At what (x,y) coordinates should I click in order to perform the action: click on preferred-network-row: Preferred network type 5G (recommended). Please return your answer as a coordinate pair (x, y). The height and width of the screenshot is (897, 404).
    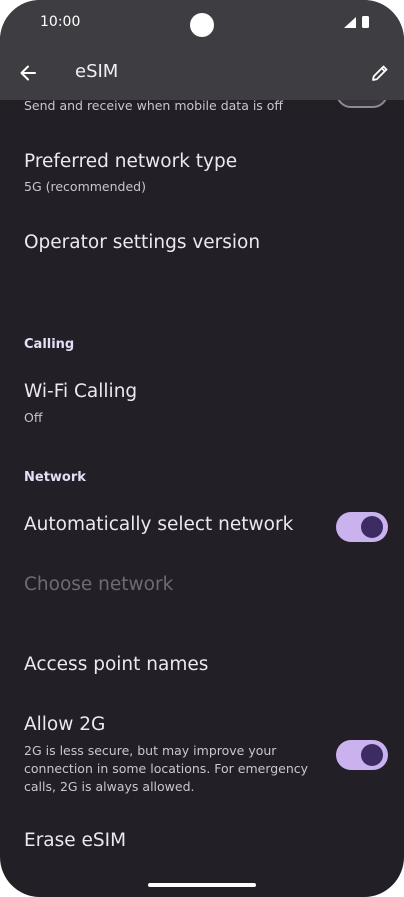
    Looking at the image, I should click on (202, 172).